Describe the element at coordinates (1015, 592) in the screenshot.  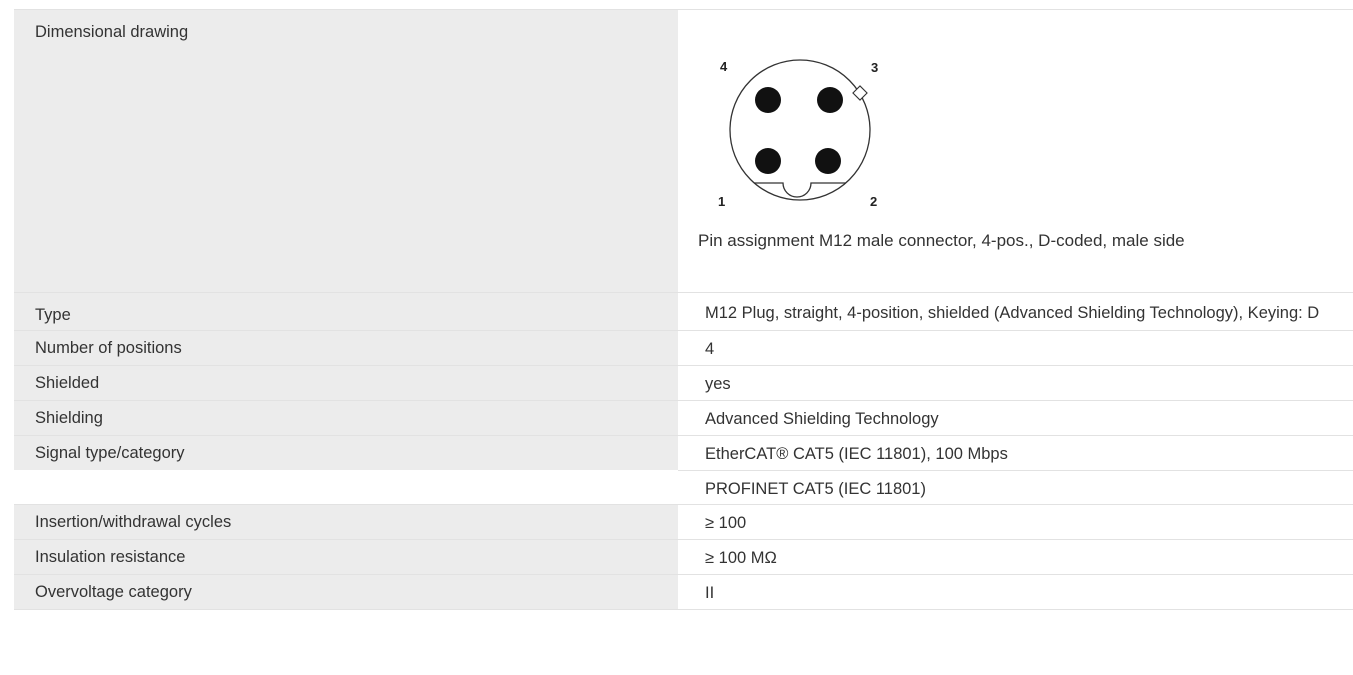
I see `spec-value: II` at that location.